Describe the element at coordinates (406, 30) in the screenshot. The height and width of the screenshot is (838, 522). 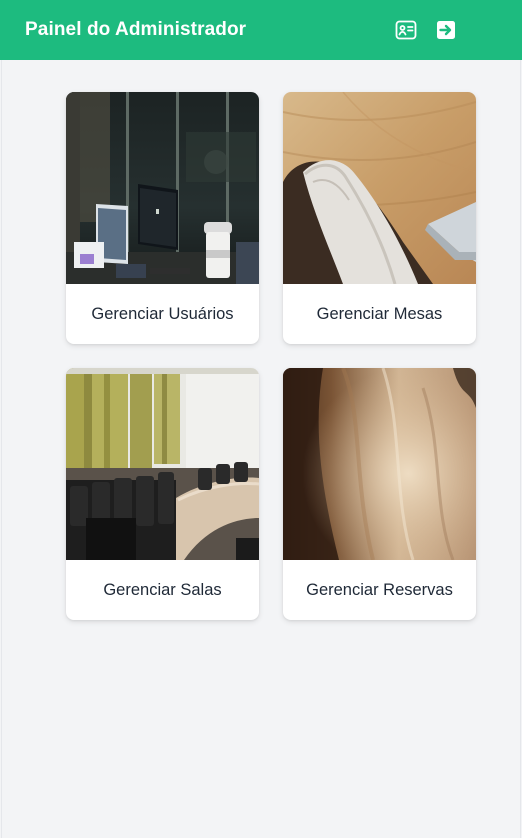
I see `id-card-icon` at that location.